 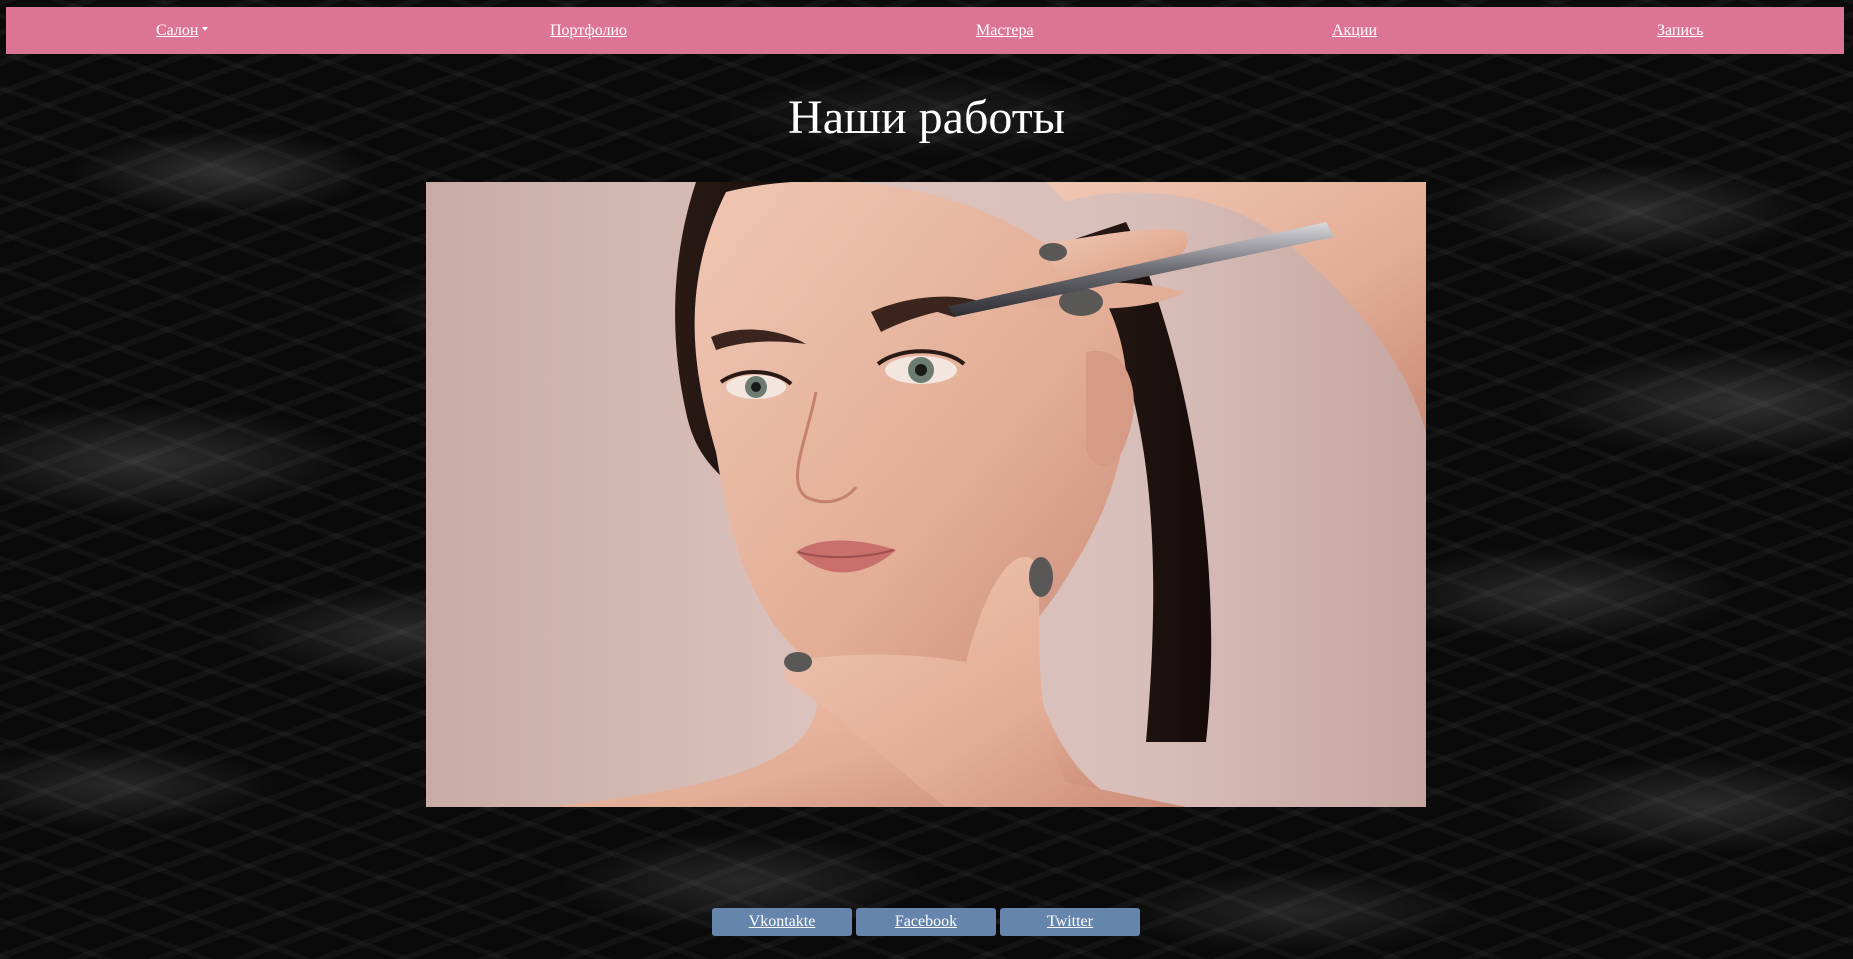 What do you see at coordinates (1680, 30) in the screenshot?
I see `nav-booking: Запись` at bounding box center [1680, 30].